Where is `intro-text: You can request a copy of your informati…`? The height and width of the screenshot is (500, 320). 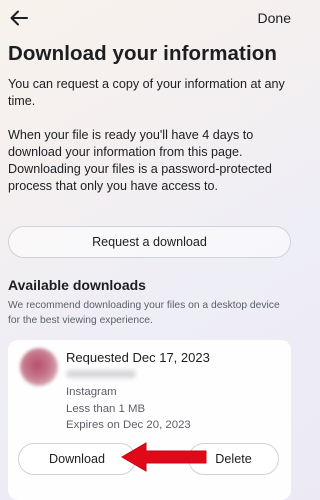
intro-text: You can request a copy of your informati… is located at coordinates (146, 92).